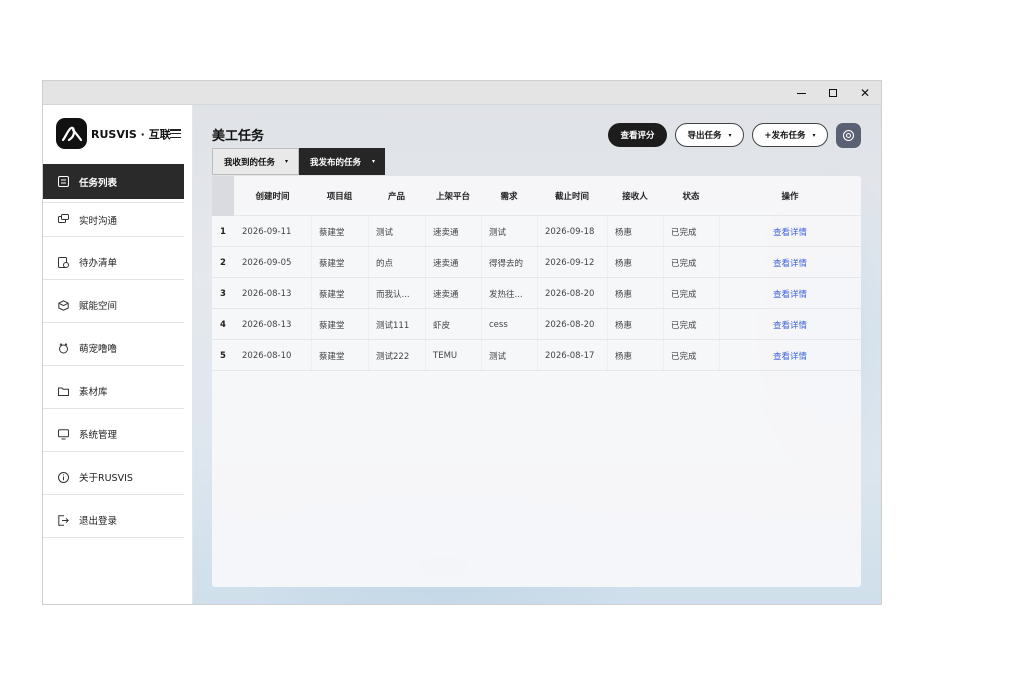  Describe the element at coordinates (238, 136) in the screenshot. I see `page-title: 美工任务` at that location.